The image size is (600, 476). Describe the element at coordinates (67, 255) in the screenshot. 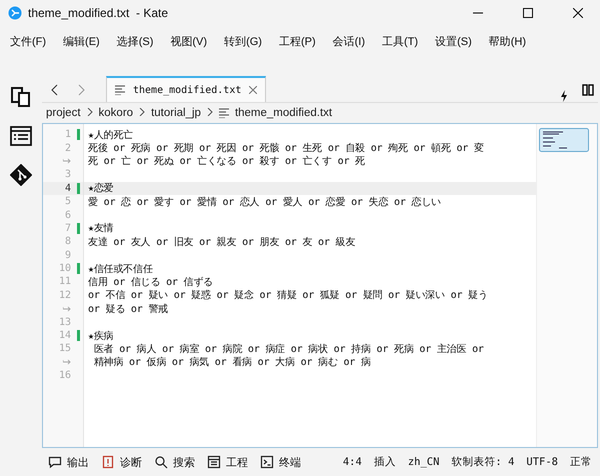

I see `line-number: 9` at that location.